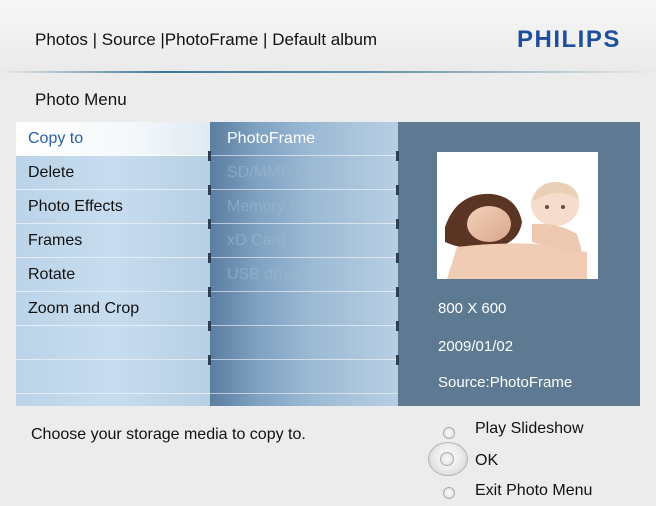  I want to click on destination-item-xd-card: xD Card, so click(304, 241).